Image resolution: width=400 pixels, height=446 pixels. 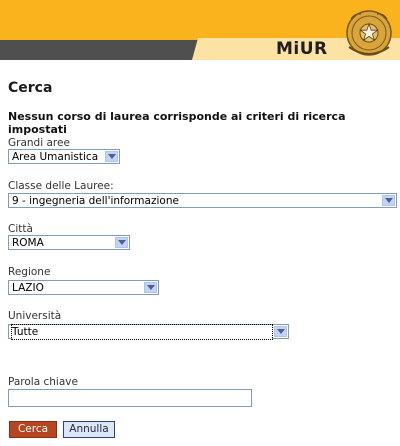 I want to click on universita-select: Tutte, so click(x=148, y=332).